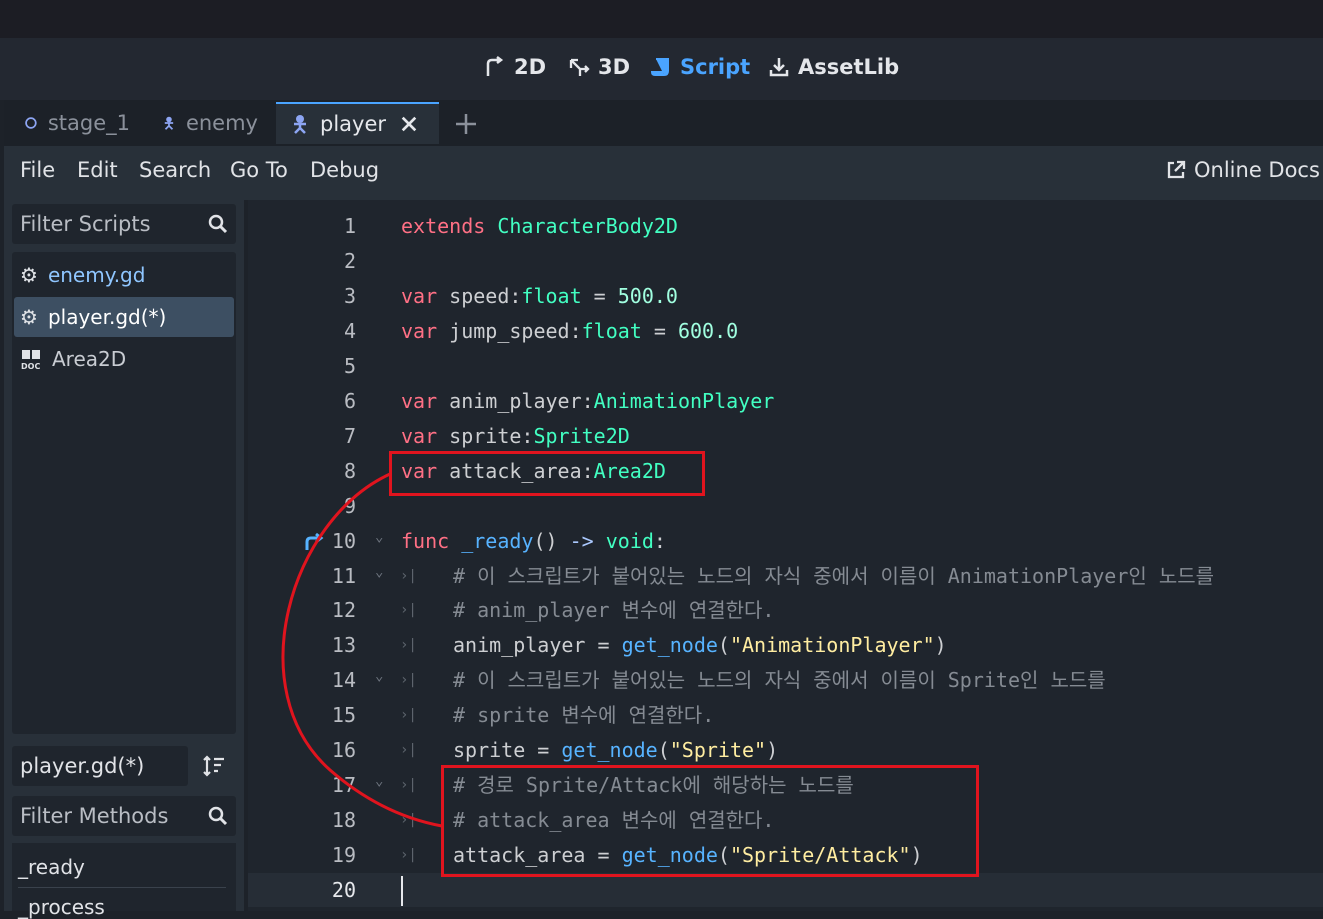 This screenshot has height=919, width=1323. What do you see at coordinates (849, 67) in the screenshot?
I see `mode-assetlib-label: AssetLib` at bounding box center [849, 67].